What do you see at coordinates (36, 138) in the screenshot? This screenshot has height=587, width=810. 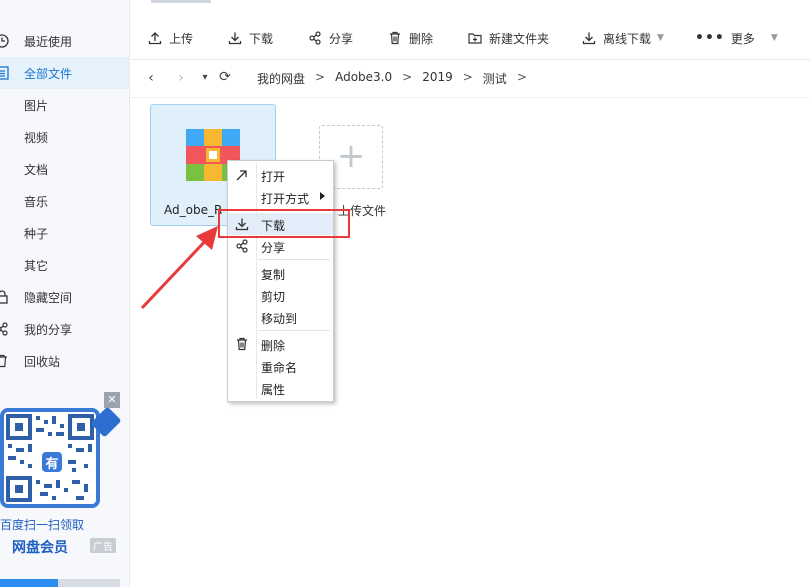 I see `sidebar-item-label: 视频` at bounding box center [36, 138].